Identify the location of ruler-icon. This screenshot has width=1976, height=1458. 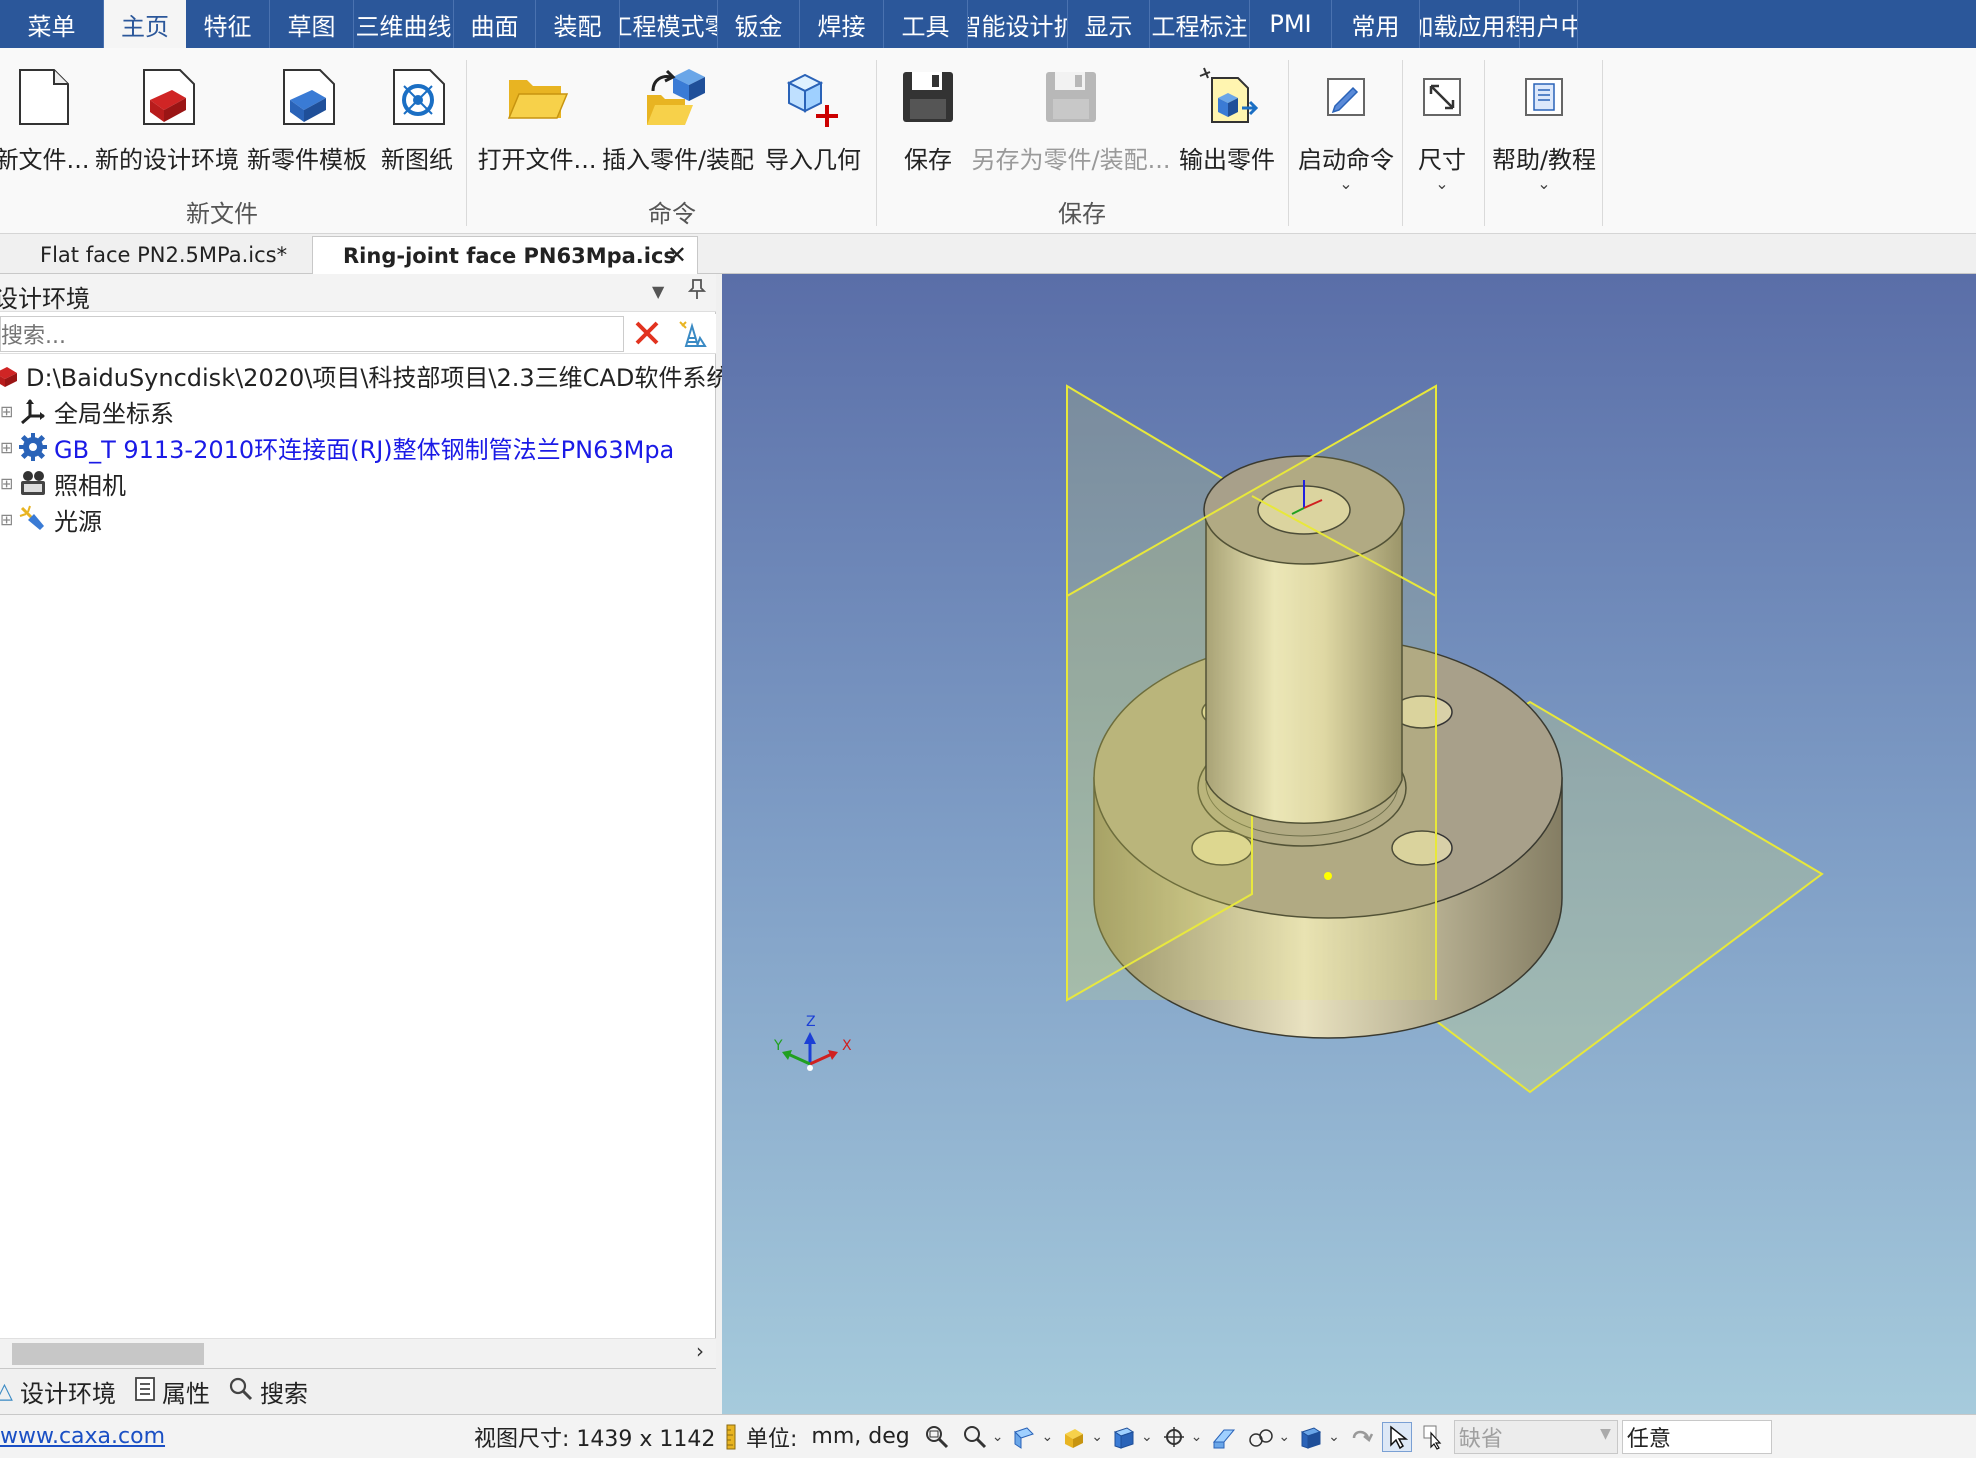
(731, 1437).